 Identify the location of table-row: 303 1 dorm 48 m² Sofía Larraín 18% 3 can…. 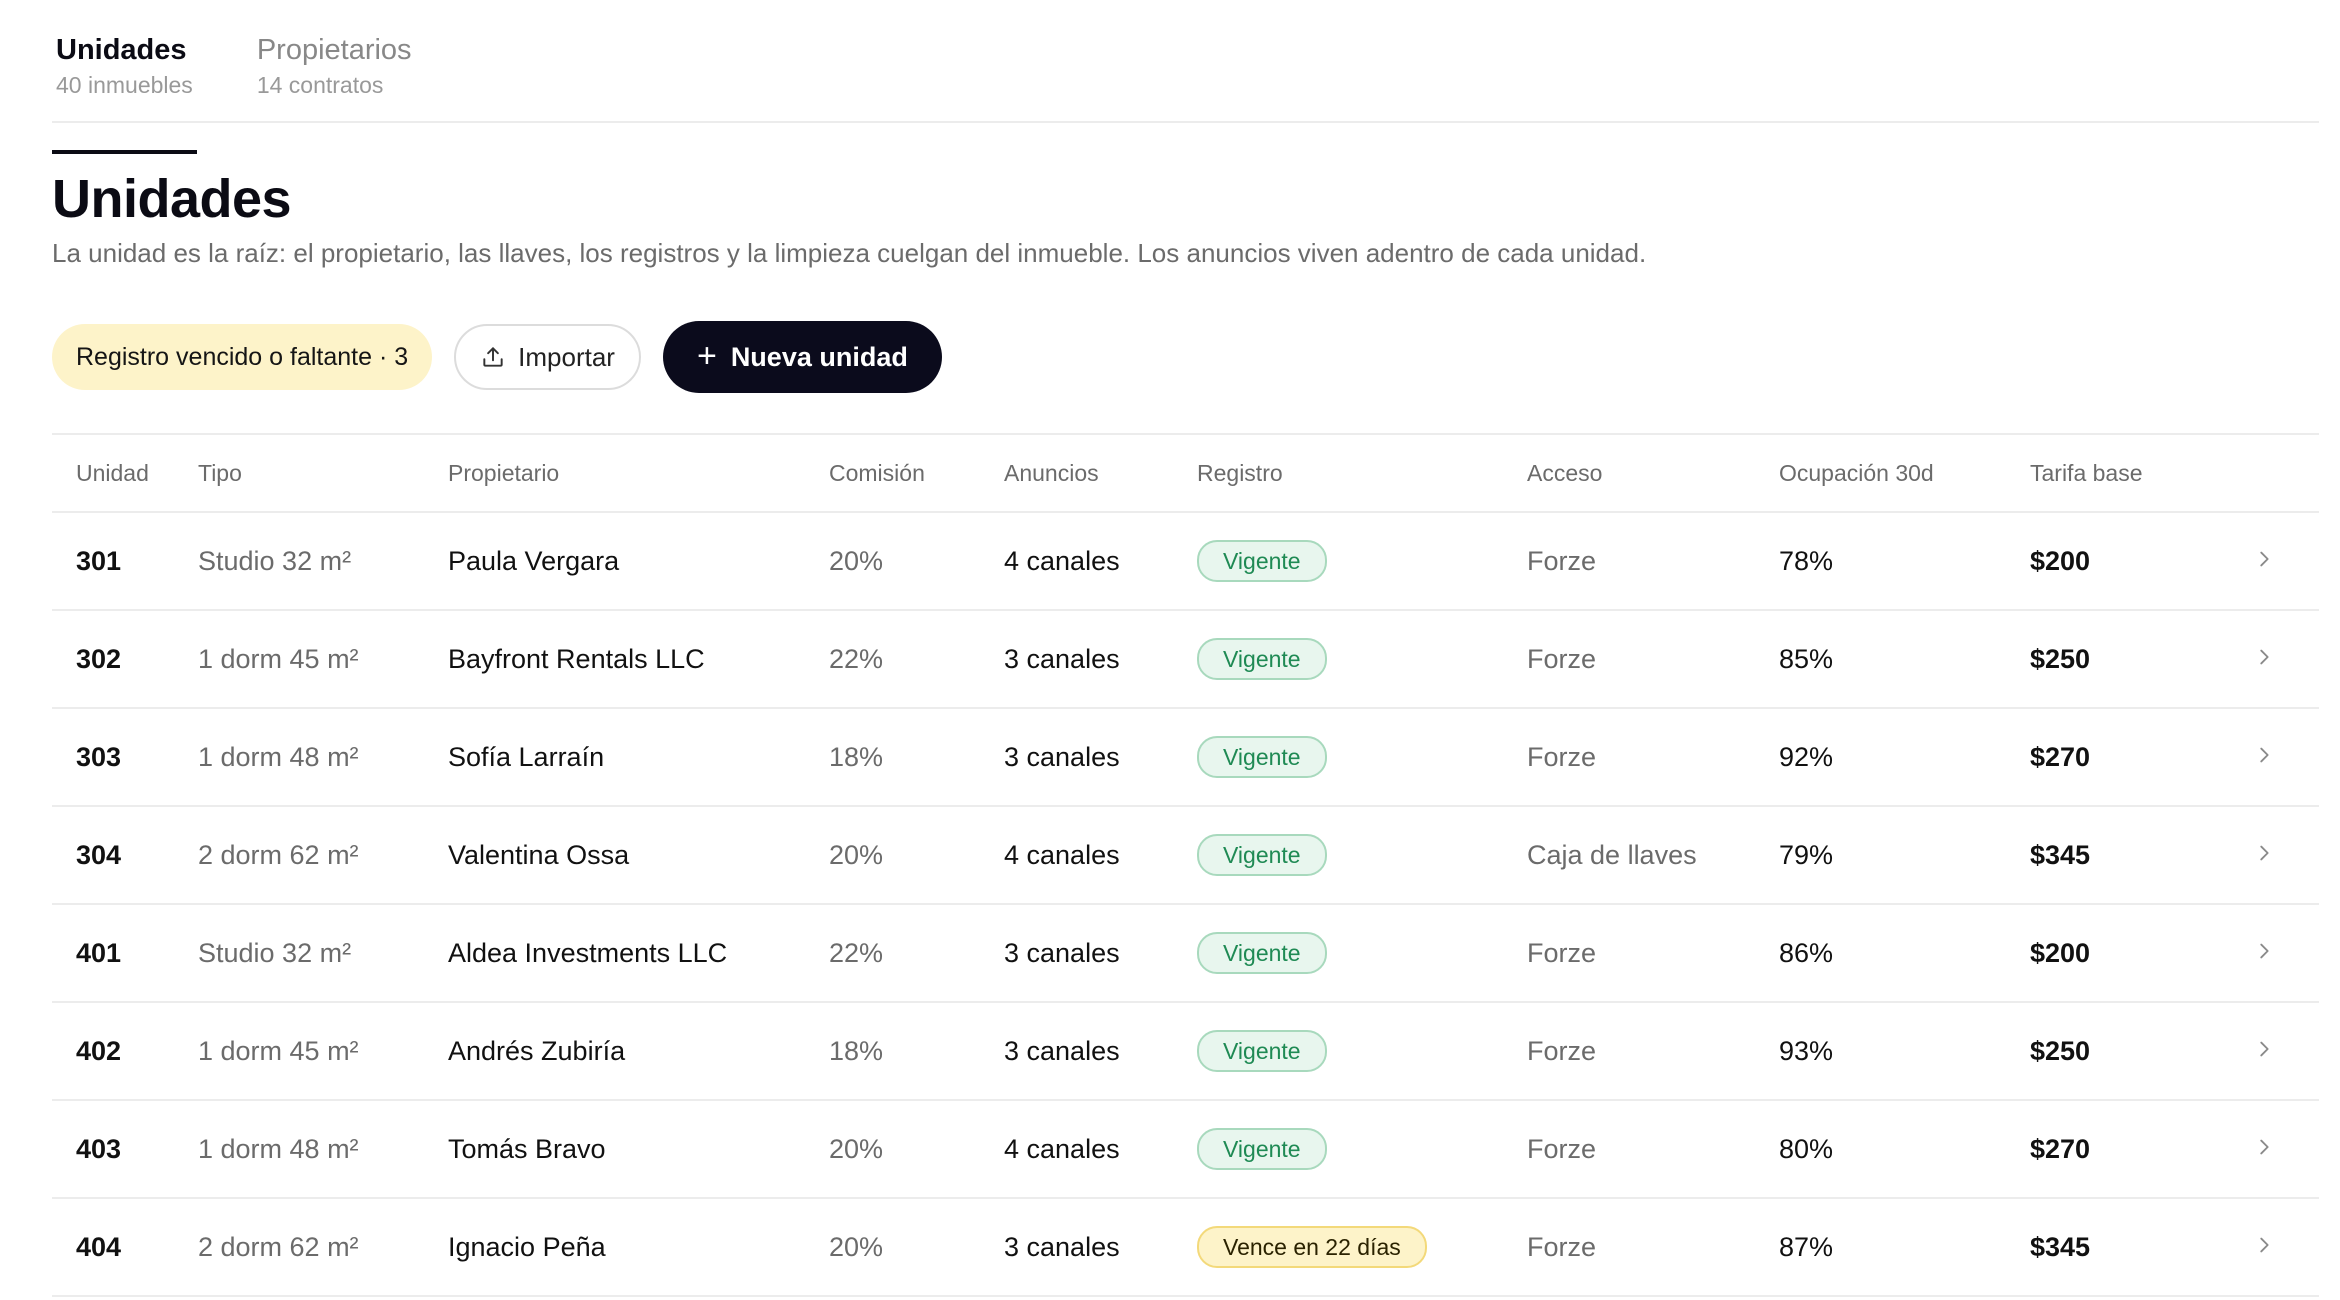
(1185, 758).